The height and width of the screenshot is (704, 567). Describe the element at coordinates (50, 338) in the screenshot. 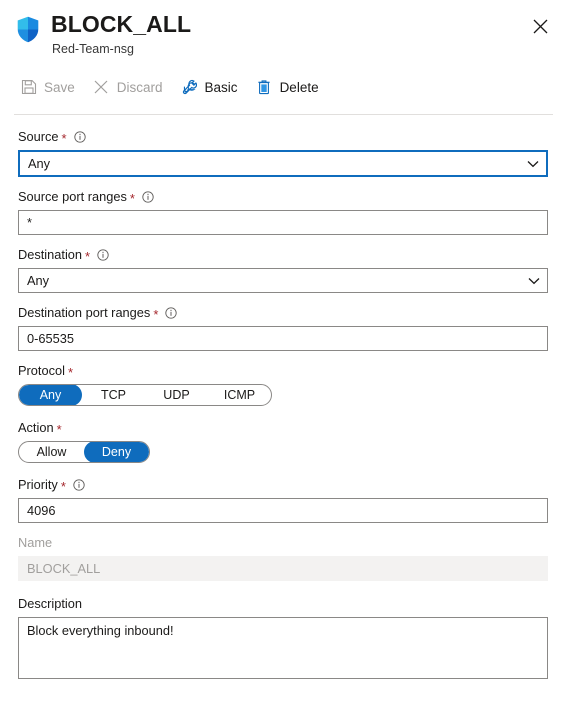

I see `destination-port-ranges-value: 0-65535` at that location.